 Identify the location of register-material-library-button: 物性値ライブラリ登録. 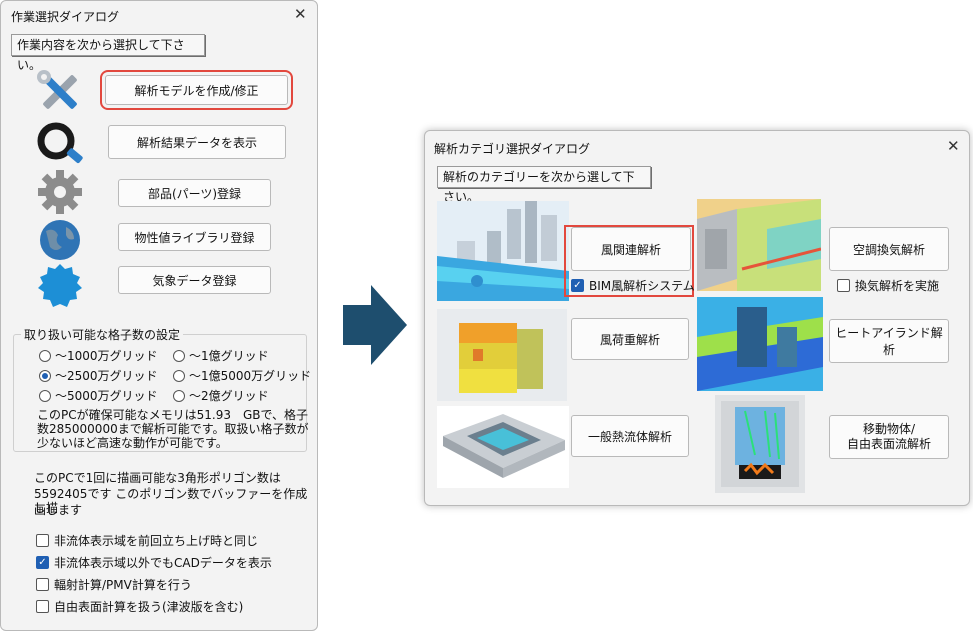
(194, 237).